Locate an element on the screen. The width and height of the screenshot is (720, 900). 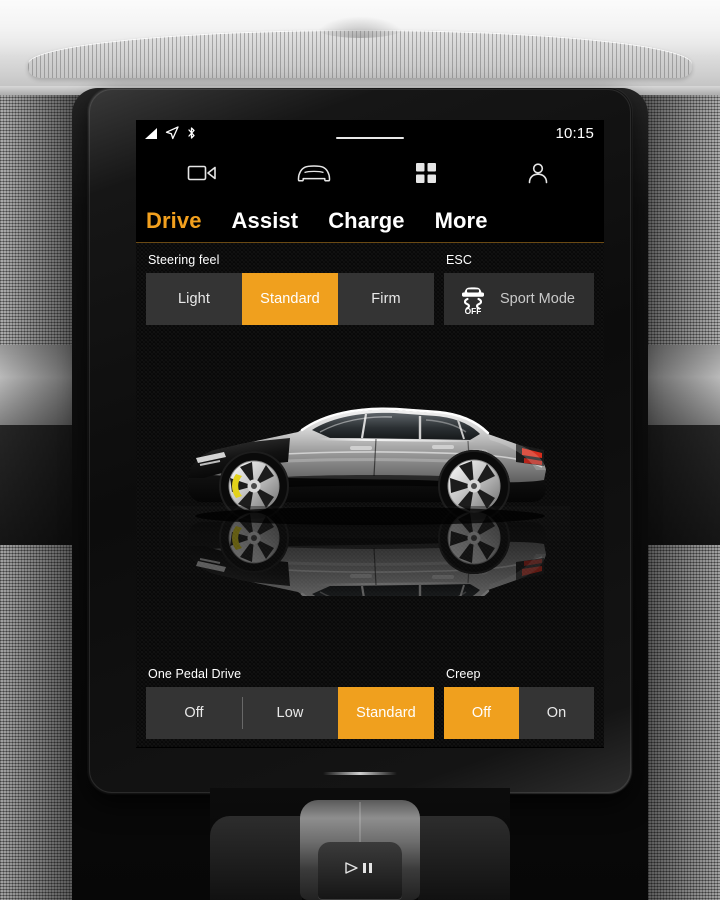
speaker-grille-bump is located at coordinates (360, 27).